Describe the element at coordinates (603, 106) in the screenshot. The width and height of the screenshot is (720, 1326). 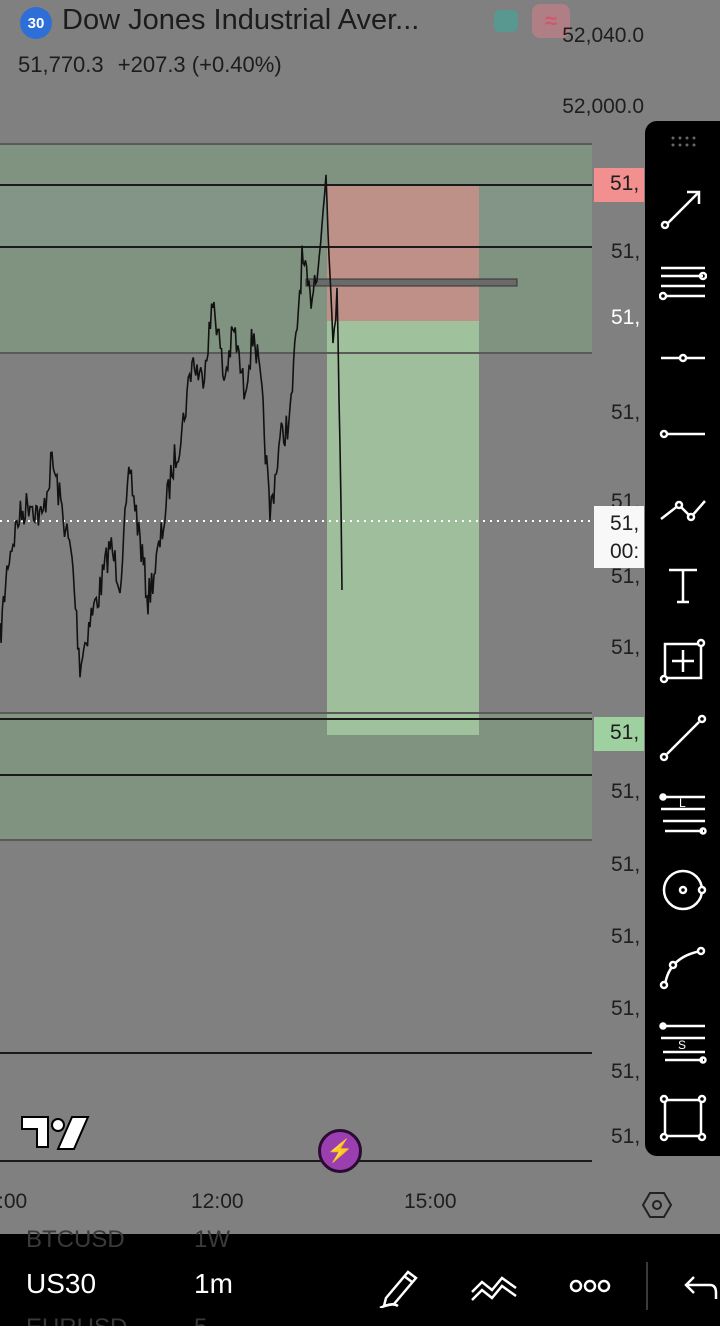
I see `price-label: 52,000.0` at that location.